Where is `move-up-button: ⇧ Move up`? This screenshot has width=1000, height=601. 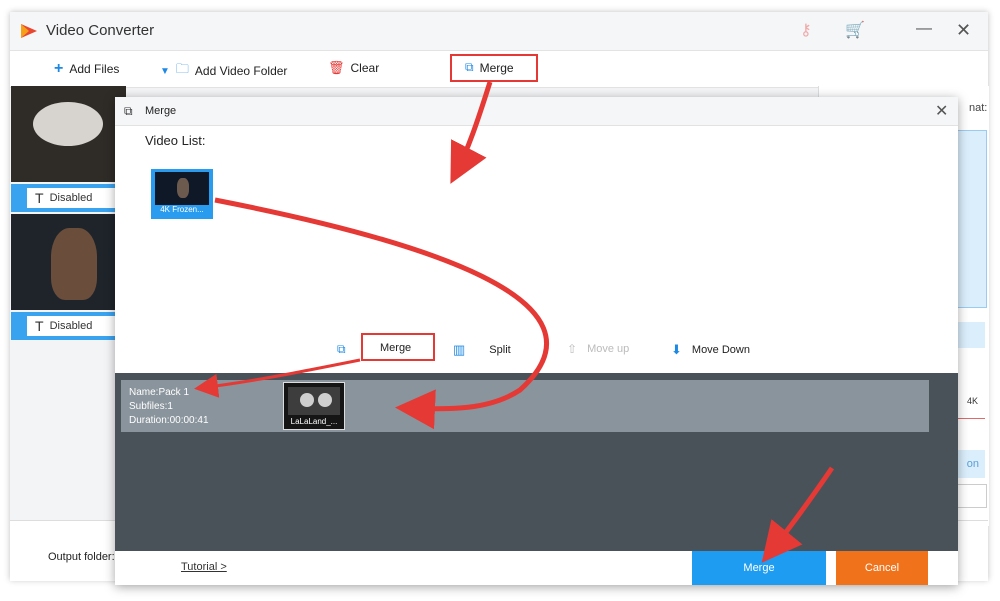 move-up-button: ⇧ Move up is located at coordinates (598, 349).